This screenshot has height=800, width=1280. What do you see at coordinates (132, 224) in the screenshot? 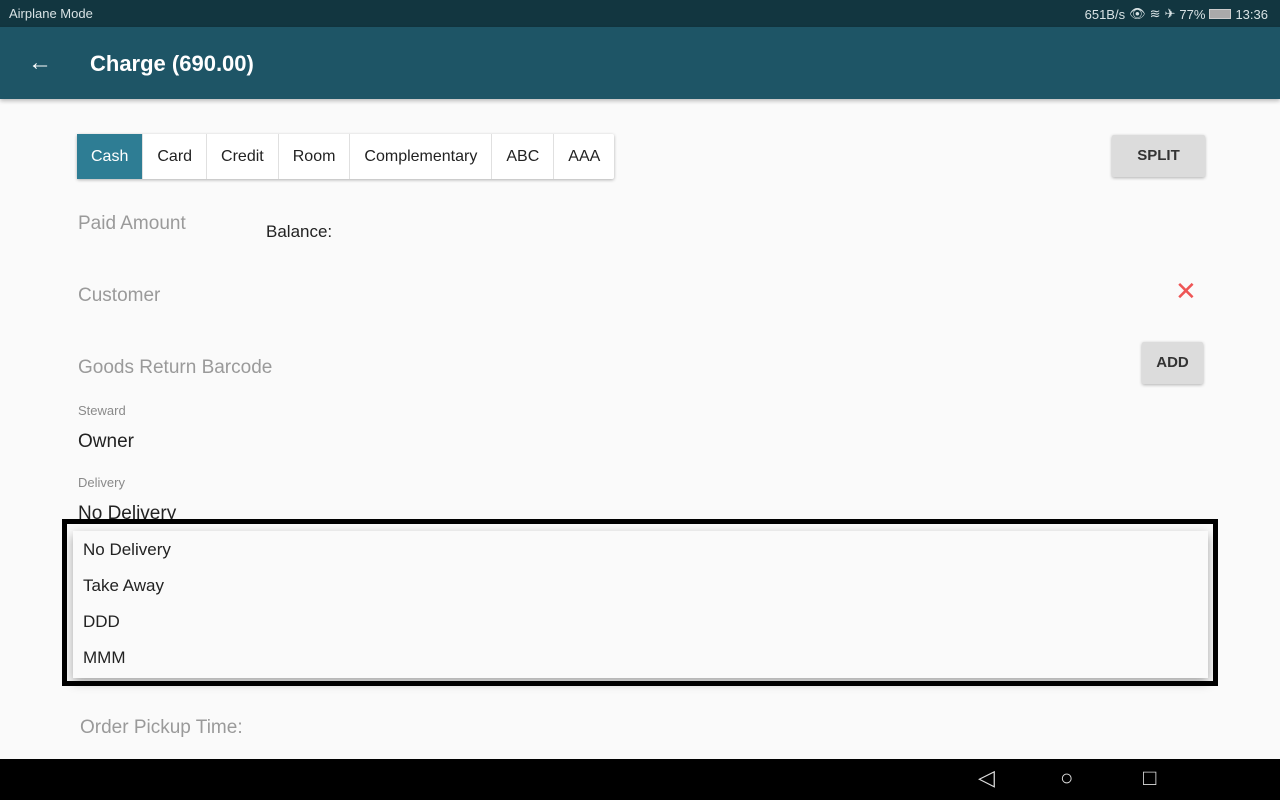
I see `paid-amount-input: Paid Amount` at bounding box center [132, 224].